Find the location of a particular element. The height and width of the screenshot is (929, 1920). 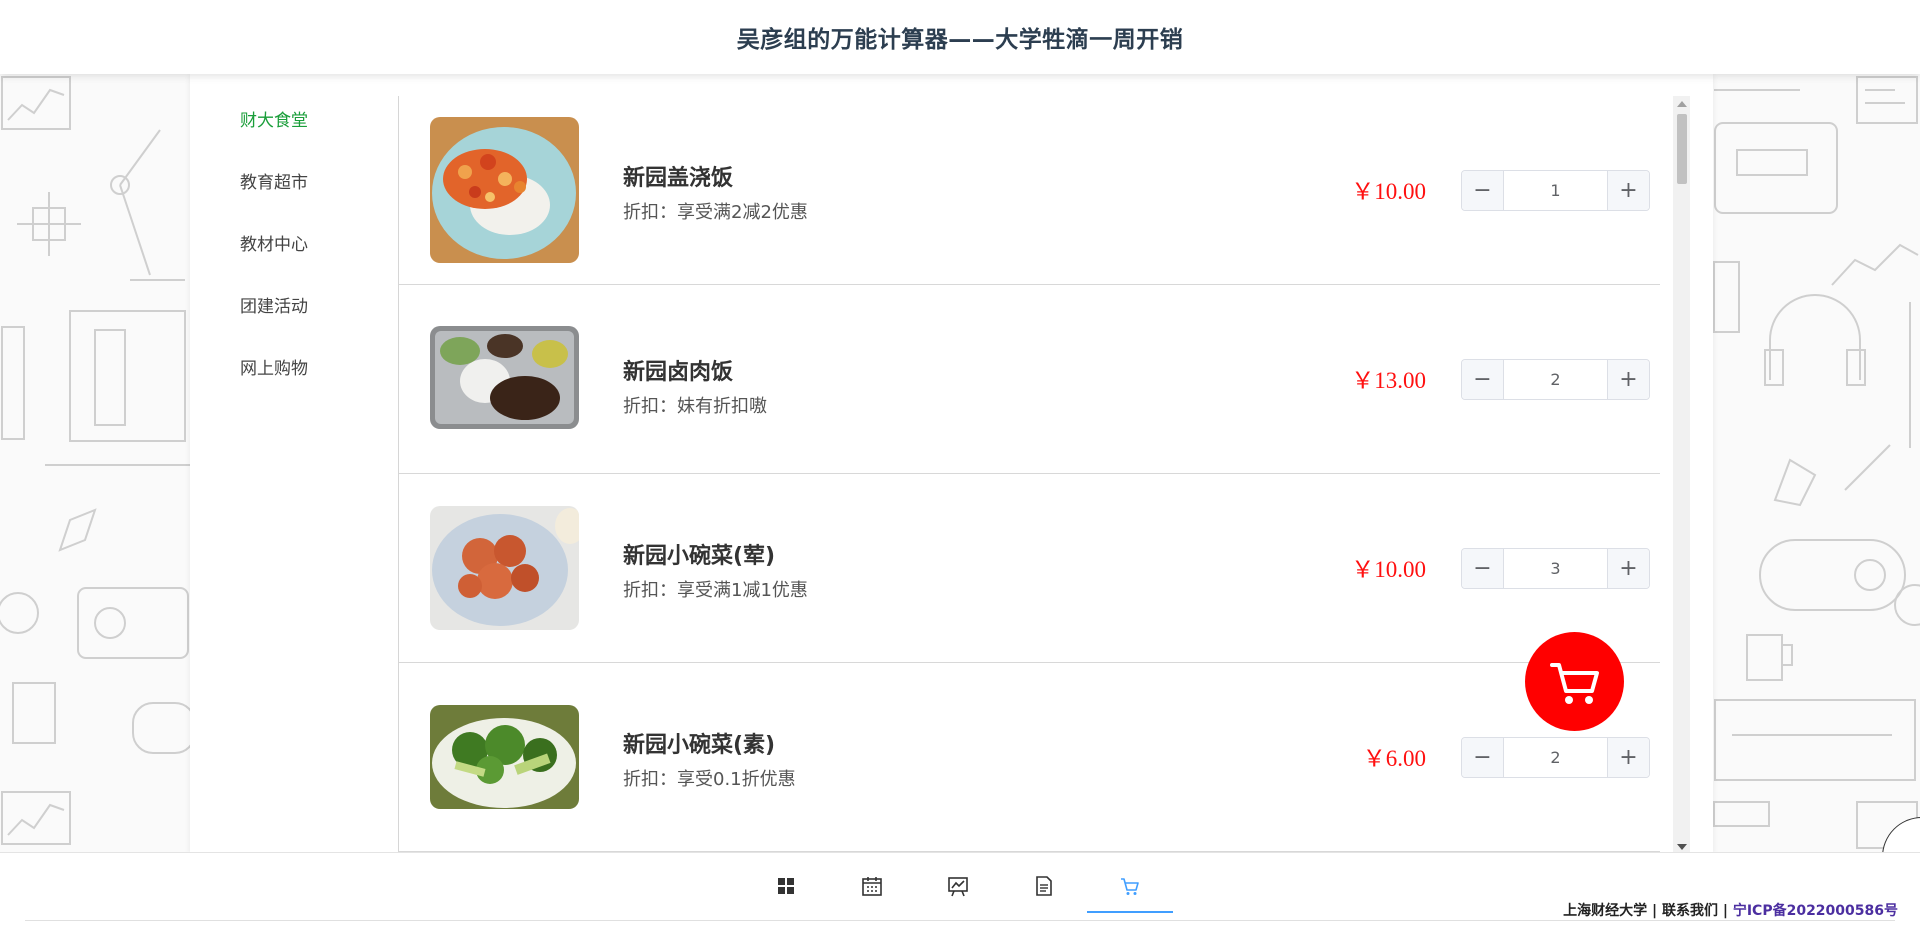

plus-doodle-icon is located at coordinates (1907, 605).